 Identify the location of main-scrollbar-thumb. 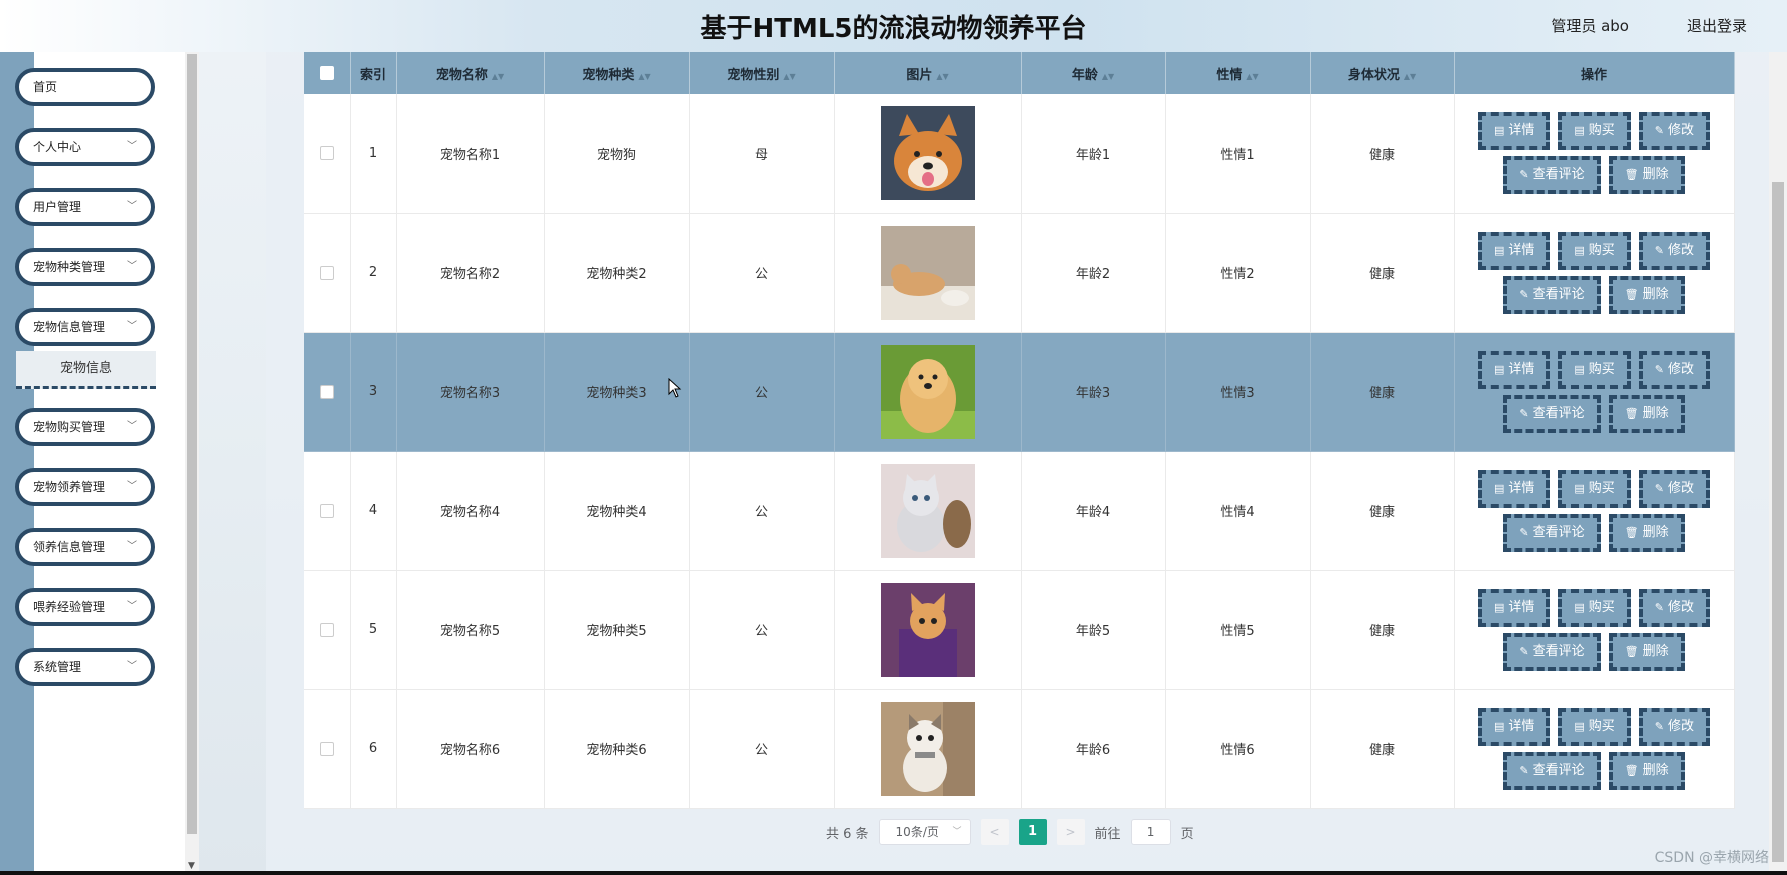
(1778, 522).